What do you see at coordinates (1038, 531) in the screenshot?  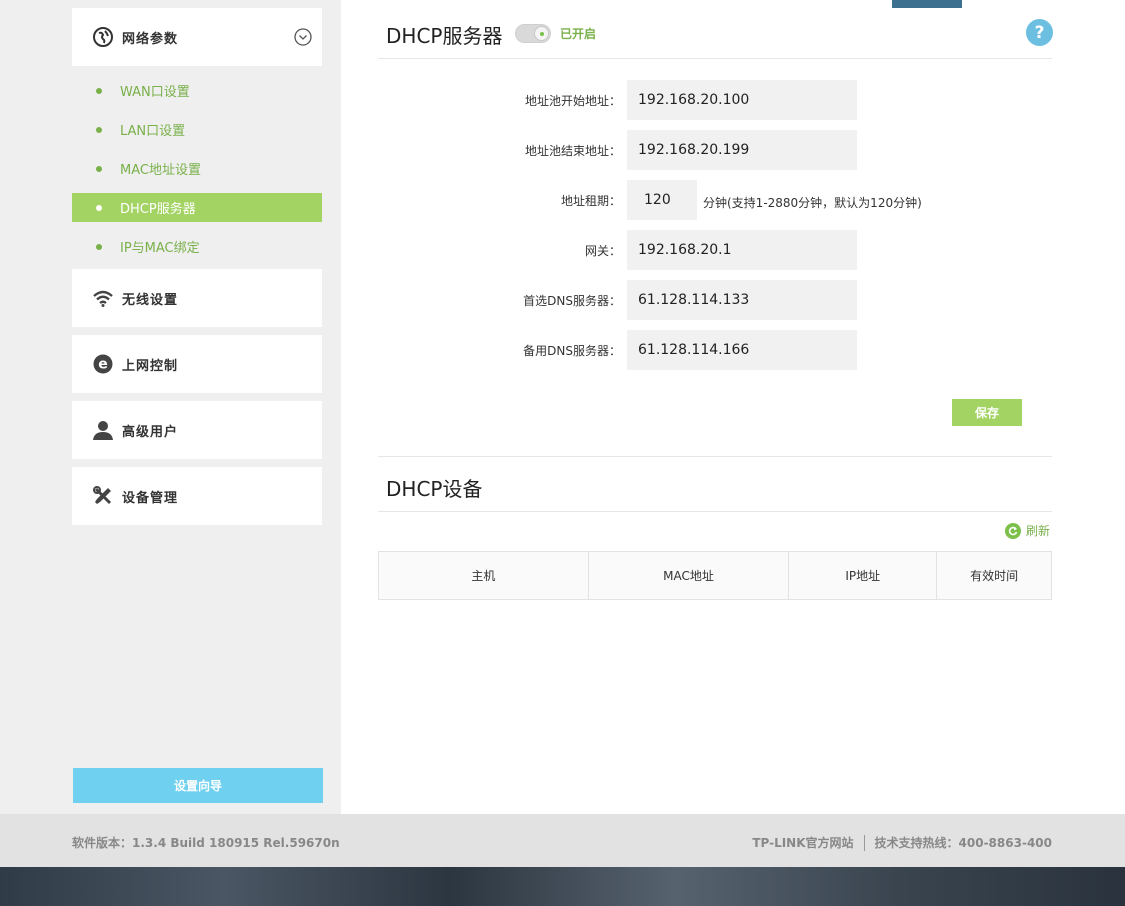 I see `refresh-label: 刷新` at bounding box center [1038, 531].